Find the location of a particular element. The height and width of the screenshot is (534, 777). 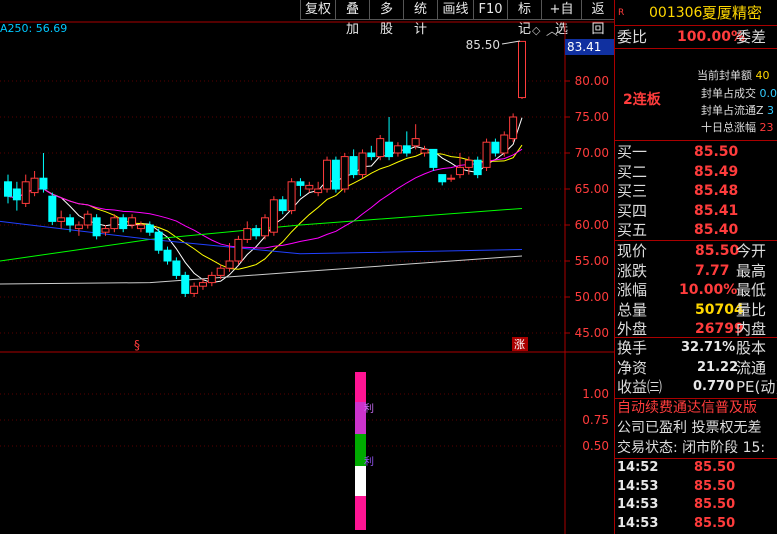

bid-price: 85.40 is located at coordinates (716, 230).